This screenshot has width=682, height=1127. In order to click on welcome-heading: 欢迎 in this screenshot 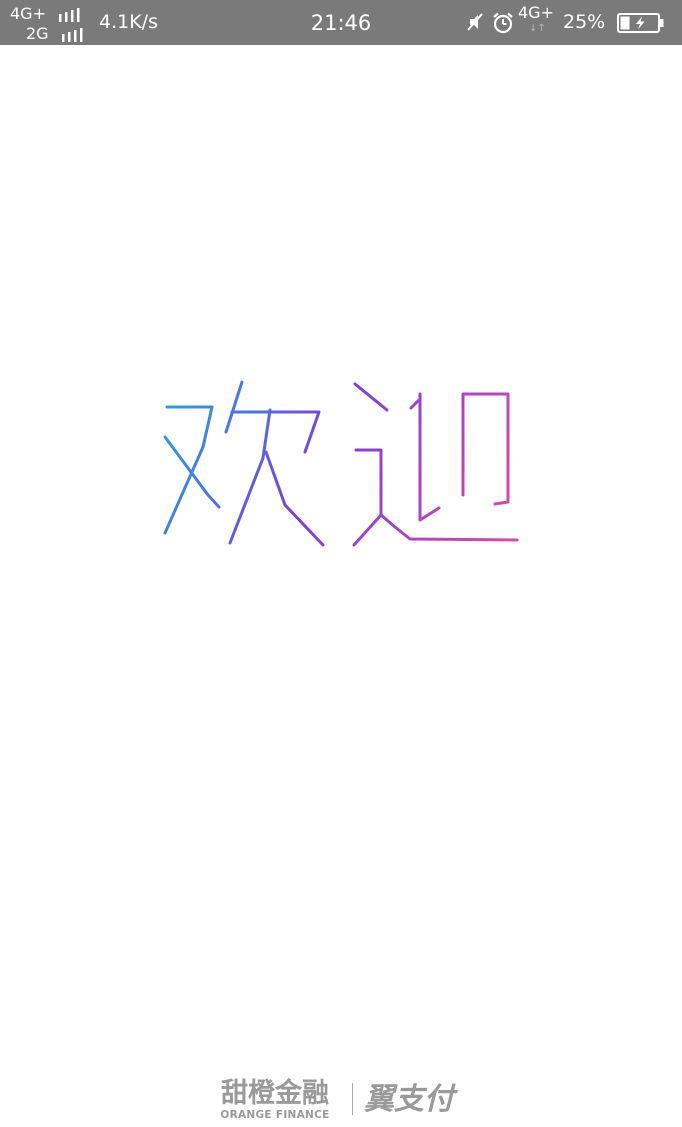, I will do `click(341, 463)`.